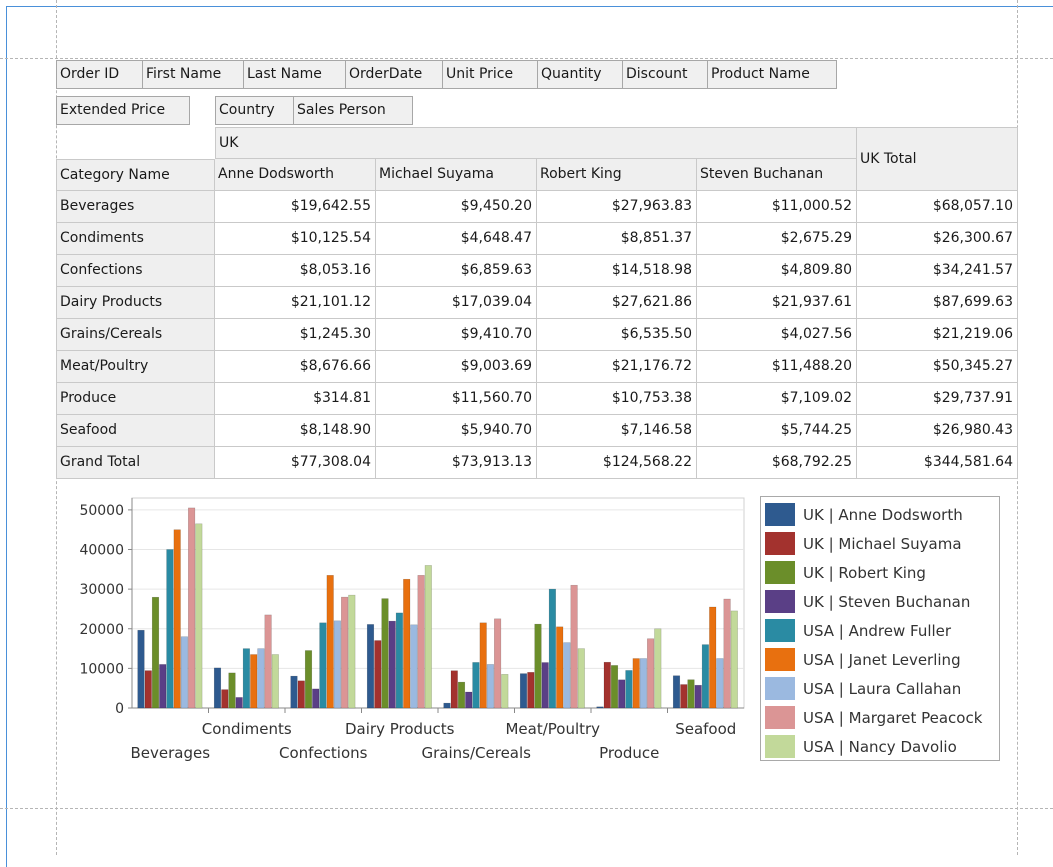 The width and height of the screenshot is (1053, 867). I want to click on row-header: Beverages, so click(135, 207).